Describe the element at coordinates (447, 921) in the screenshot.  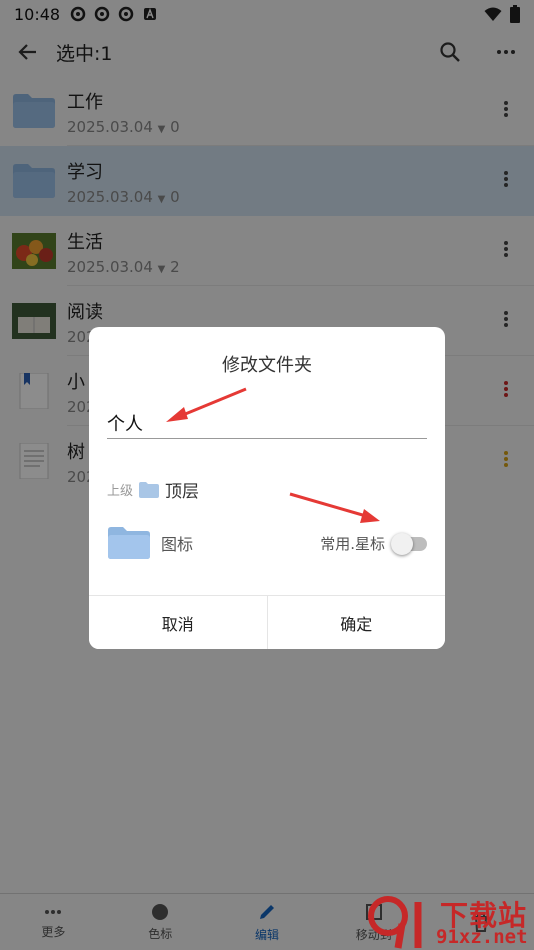
I see `site-watermark: 下载站 91xz.net` at that location.